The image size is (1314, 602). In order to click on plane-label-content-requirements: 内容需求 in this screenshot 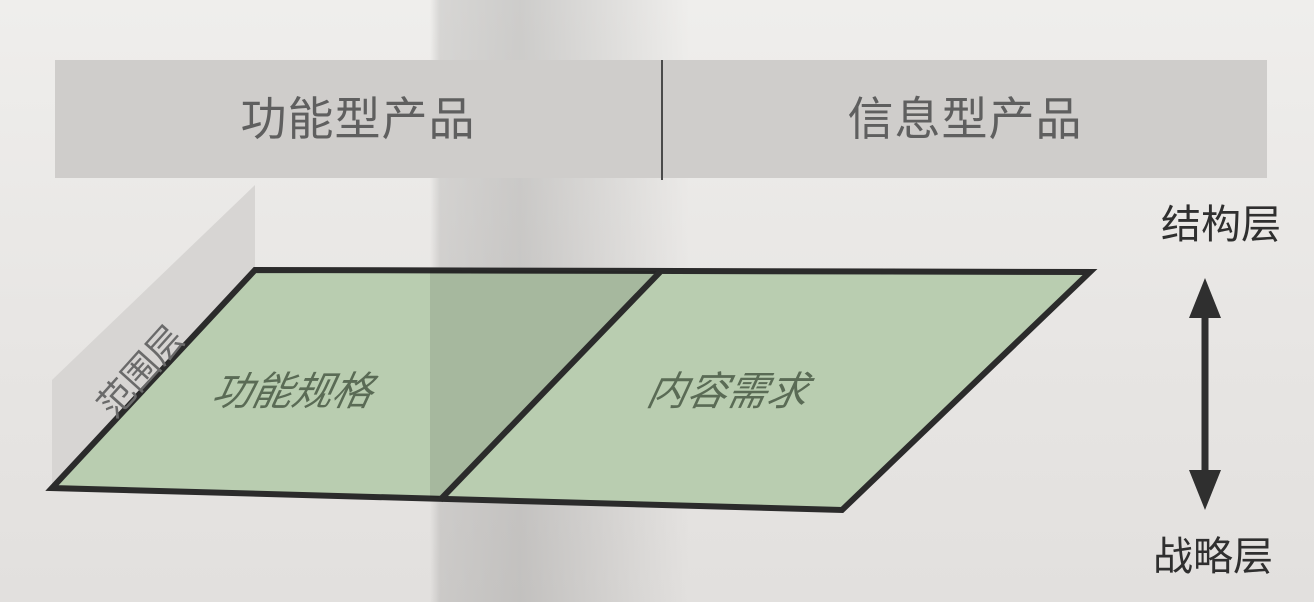, I will do `click(730, 390)`.